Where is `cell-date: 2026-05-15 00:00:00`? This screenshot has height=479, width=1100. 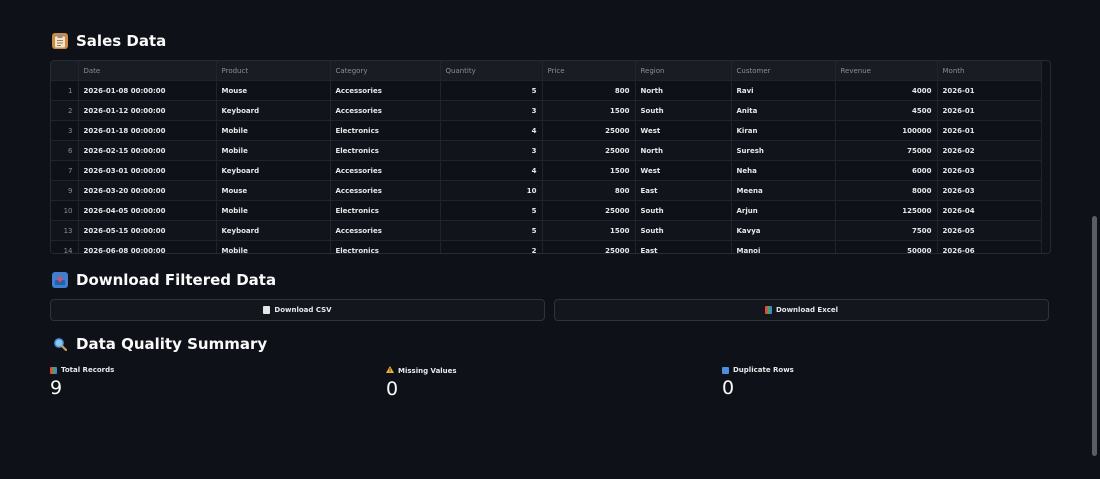 cell-date: 2026-05-15 00:00:00 is located at coordinates (147, 230).